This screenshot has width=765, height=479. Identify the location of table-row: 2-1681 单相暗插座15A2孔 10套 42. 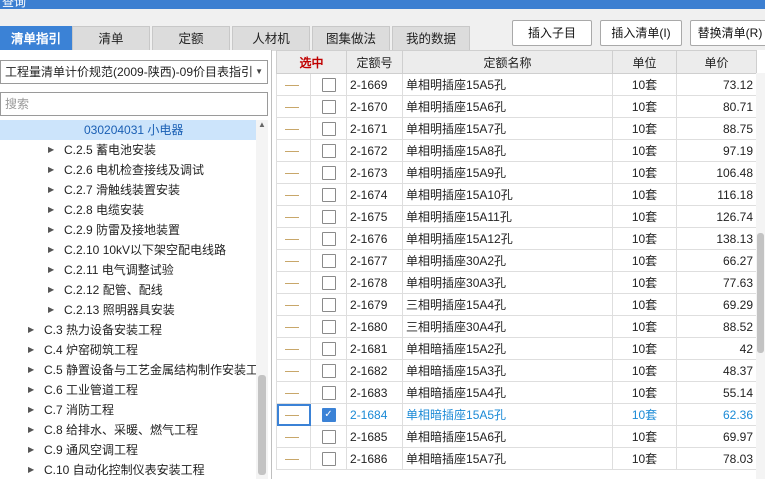
(517, 348).